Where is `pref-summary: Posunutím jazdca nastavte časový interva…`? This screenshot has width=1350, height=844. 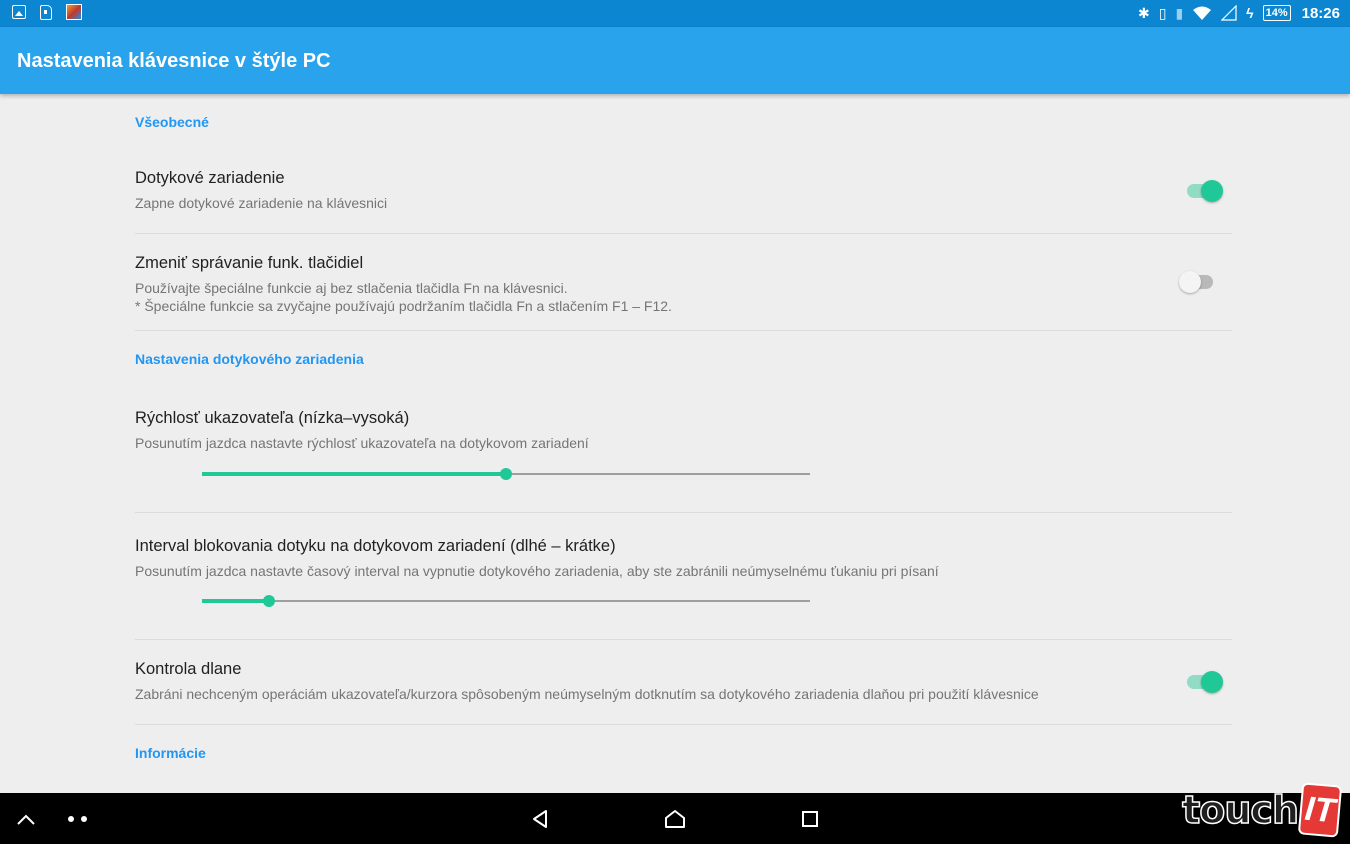
pref-summary: Posunutím jazdca nastavte časový interva… is located at coordinates (537, 571).